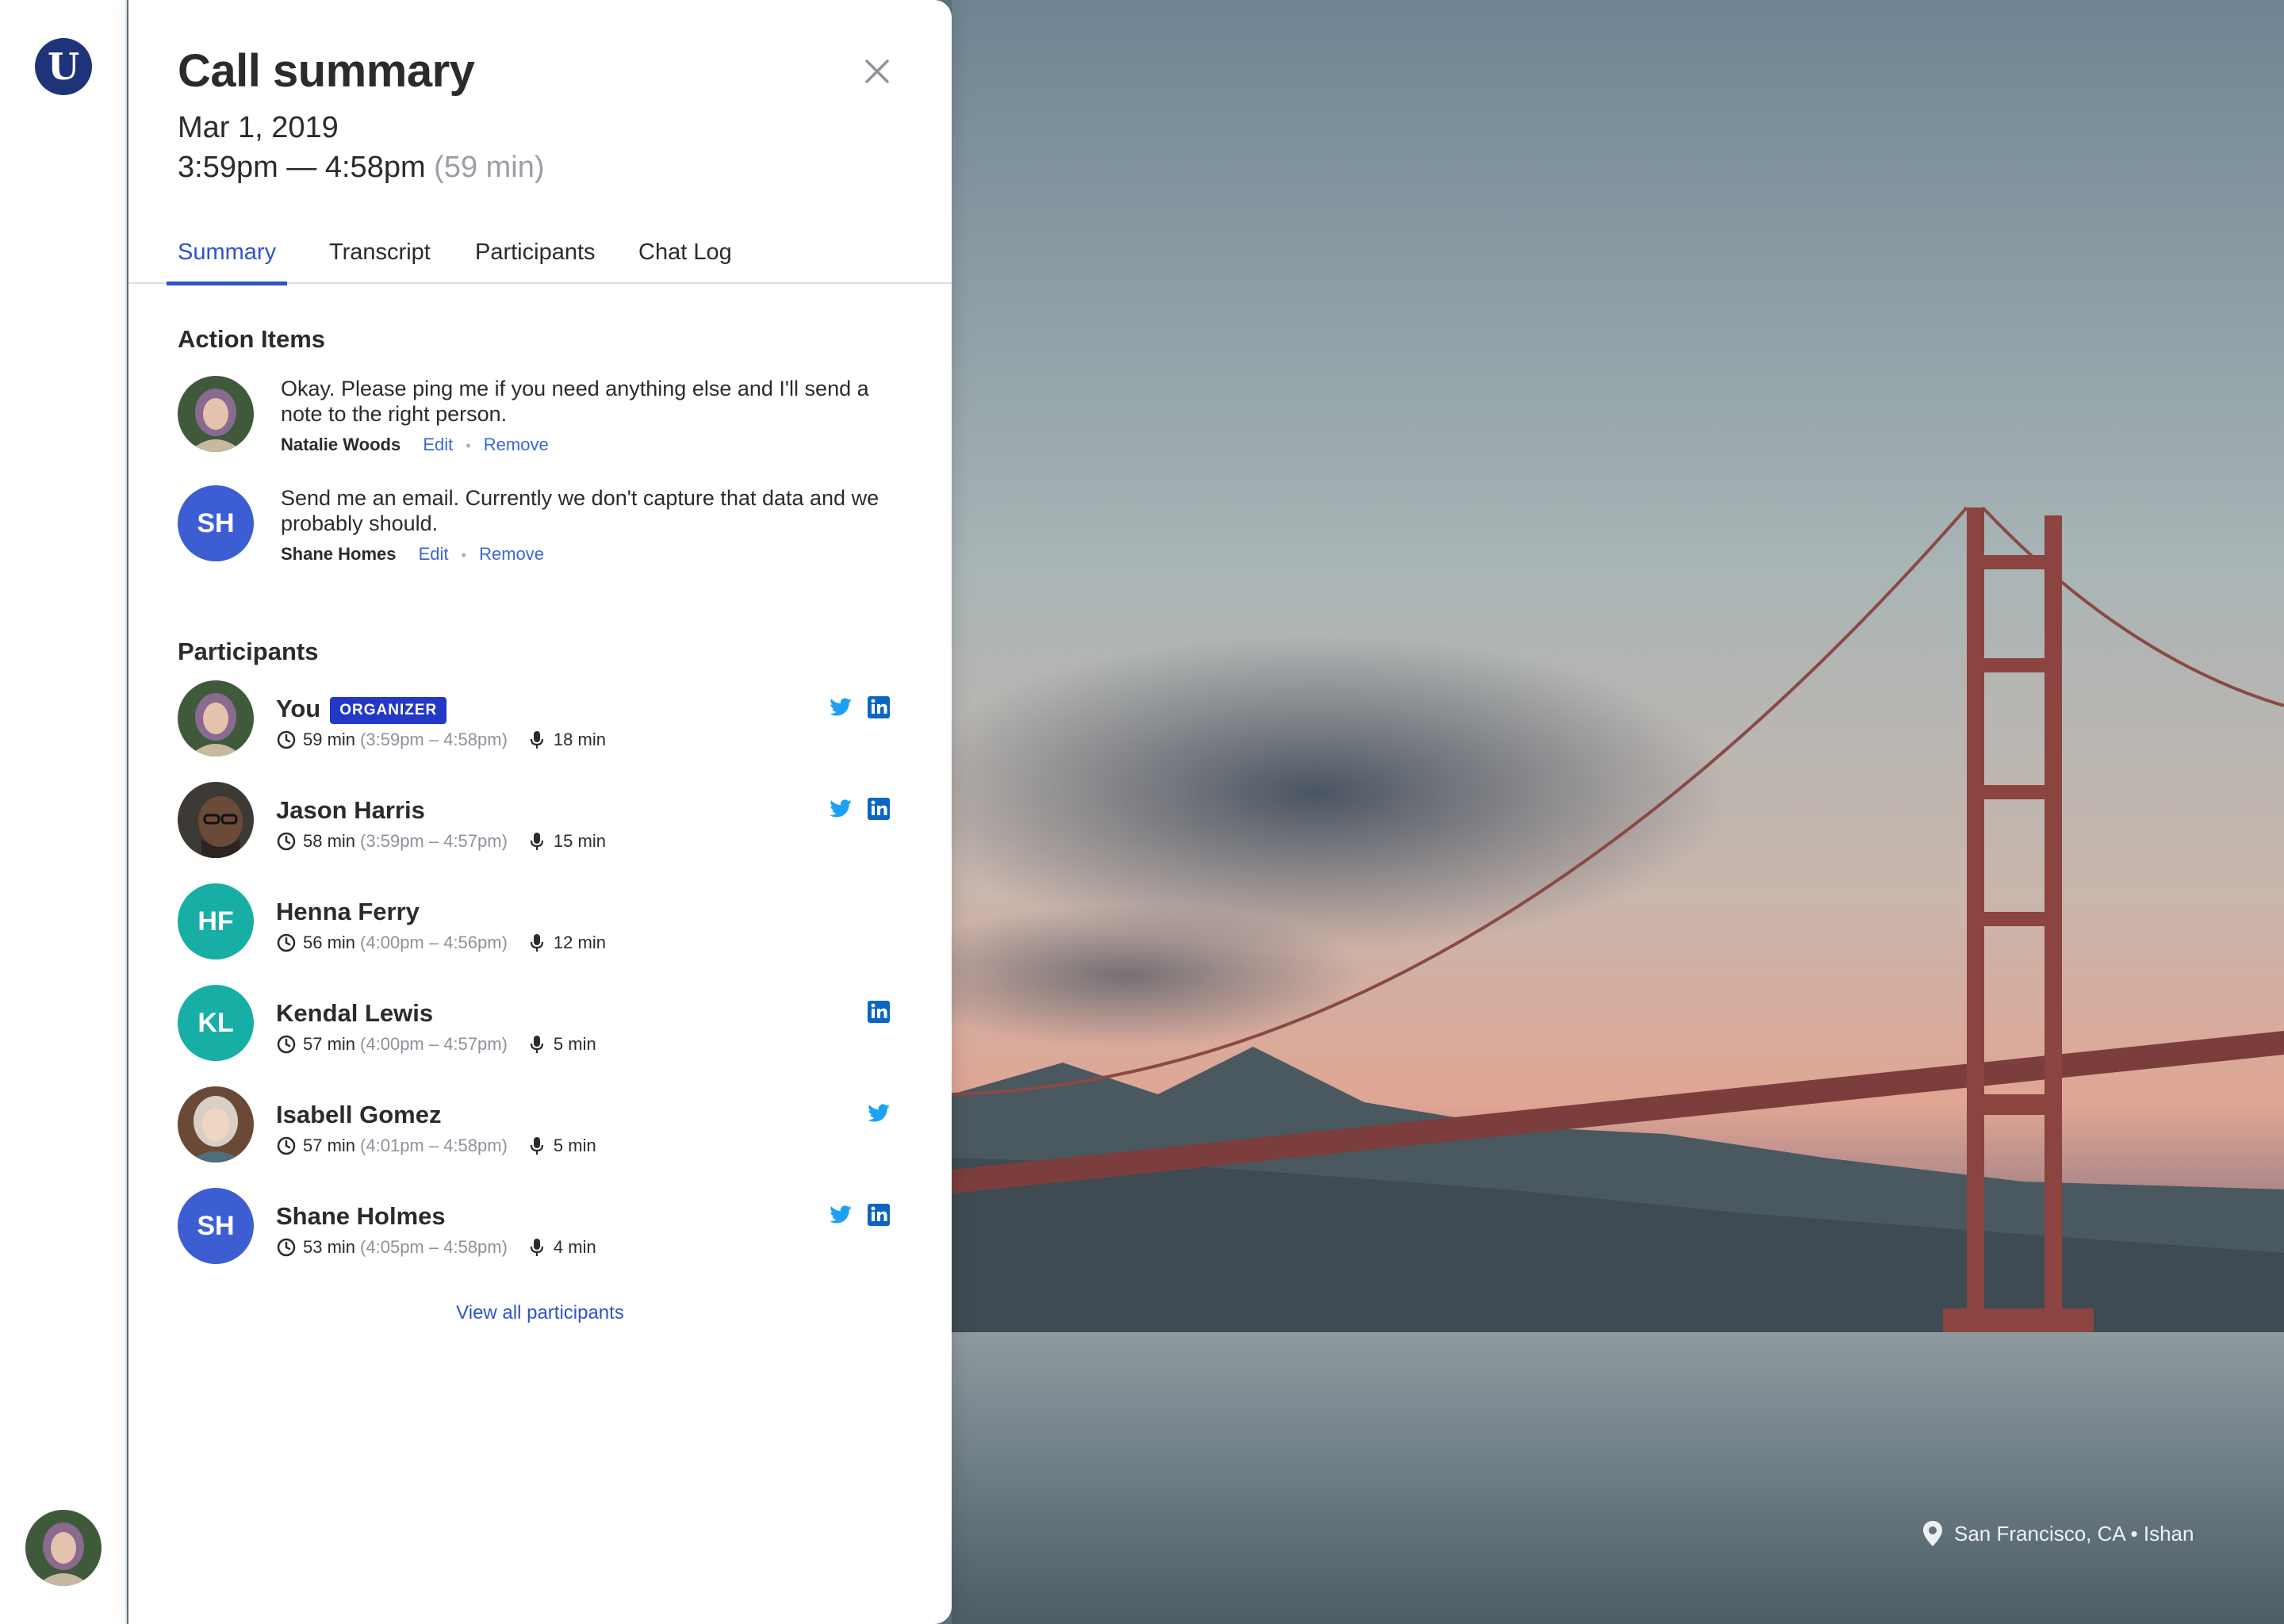  What do you see at coordinates (574, 1044) in the screenshot?
I see `participant-talk-time: 5 min` at bounding box center [574, 1044].